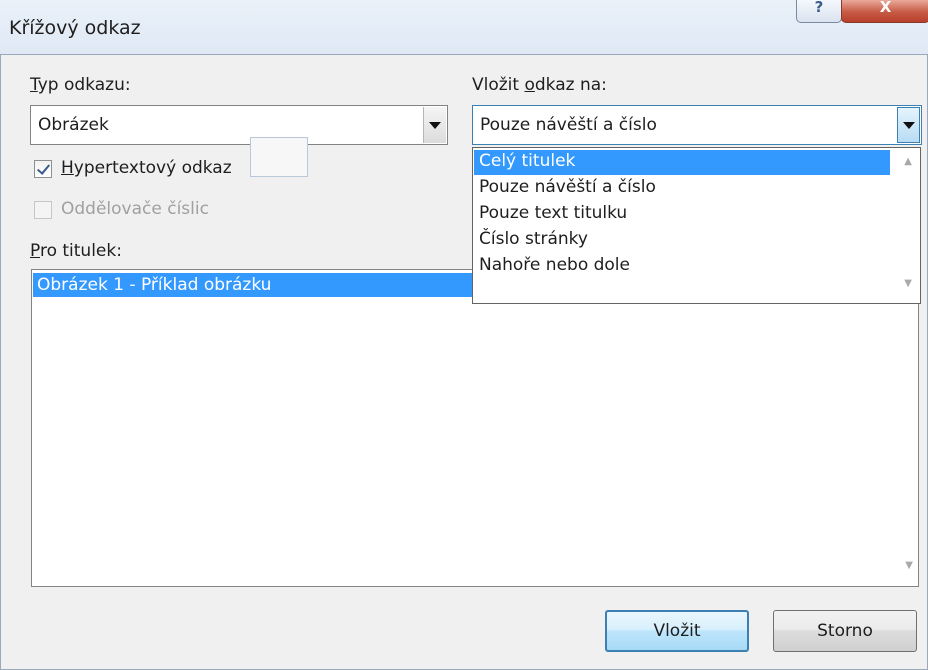 The image size is (928, 670). I want to click on option-label: Pouze text titulku, so click(553, 213).